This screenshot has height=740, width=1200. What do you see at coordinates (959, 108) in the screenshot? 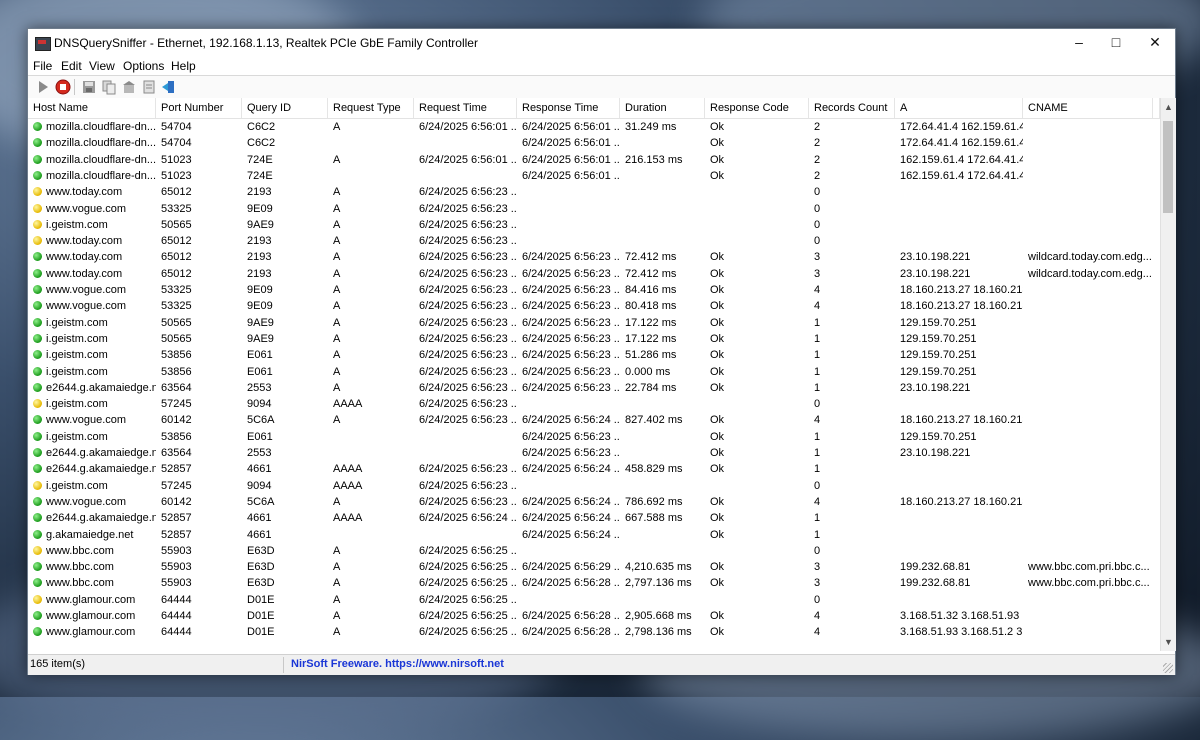
I see `column-header-a-record: A` at bounding box center [959, 108].